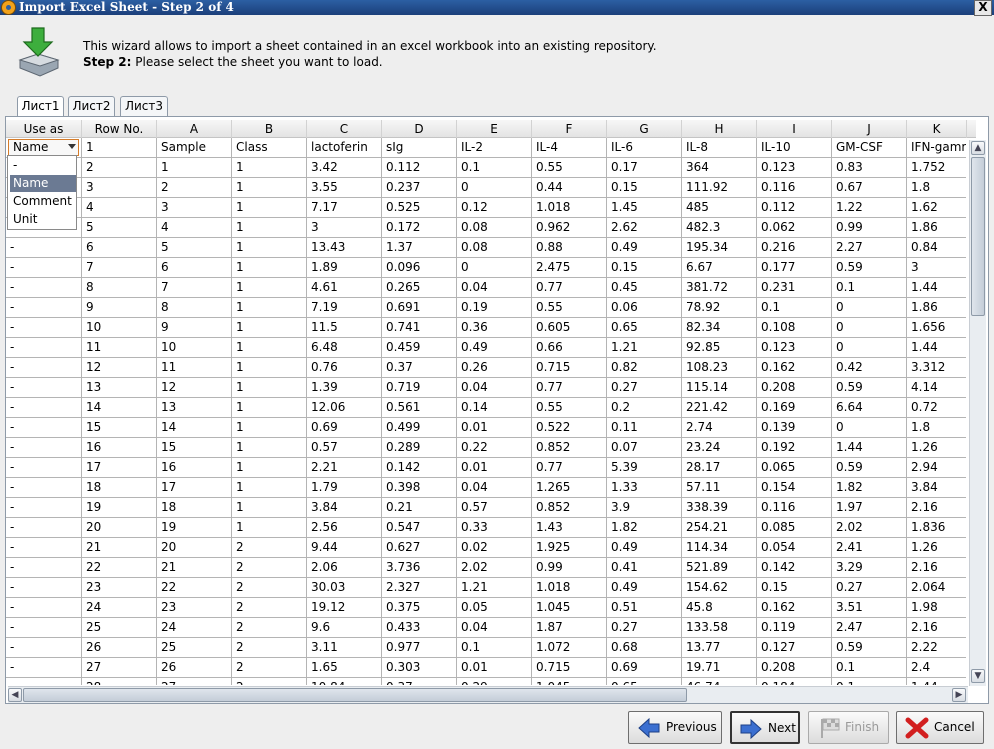  What do you see at coordinates (569, 228) in the screenshot?
I see `table-cell: 0.962` at bounding box center [569, 228].